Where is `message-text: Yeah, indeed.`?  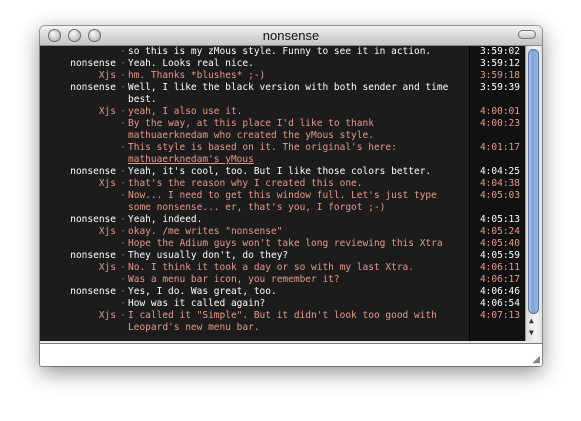
message-text: Yeah, indeed. is located at coordinates (298, 220).